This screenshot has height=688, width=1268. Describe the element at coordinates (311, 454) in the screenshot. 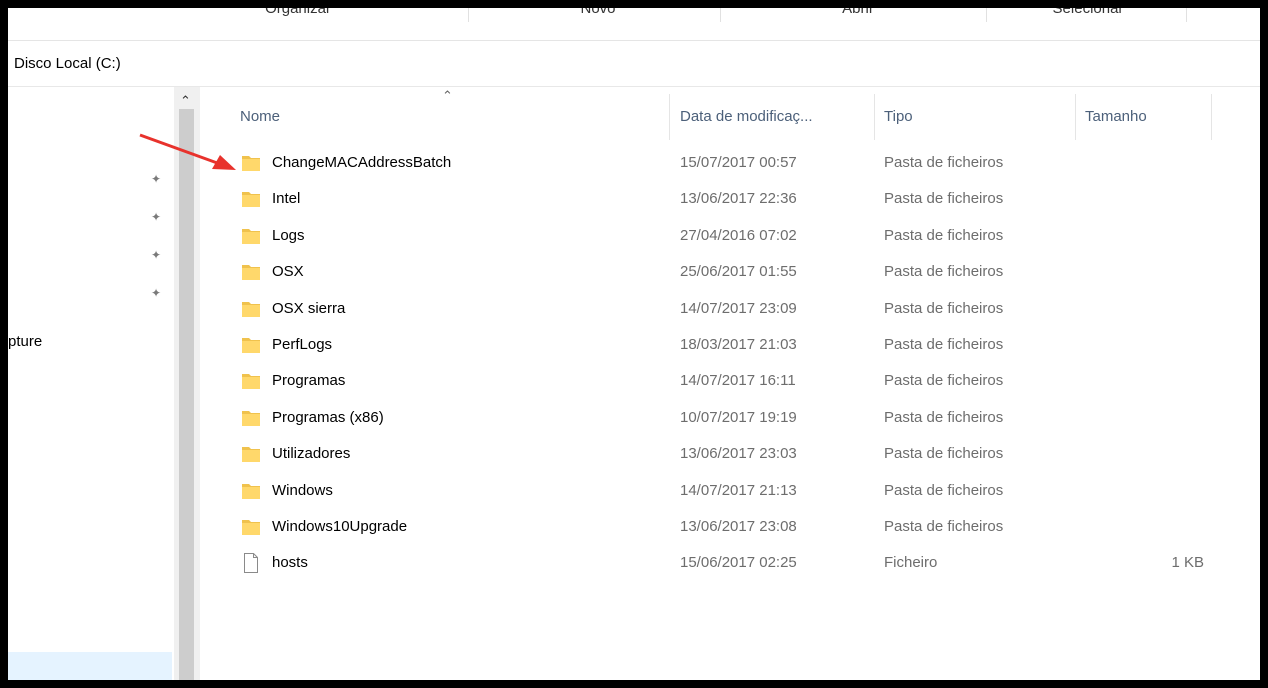

I see `file-name: Utilizadores` at that location.